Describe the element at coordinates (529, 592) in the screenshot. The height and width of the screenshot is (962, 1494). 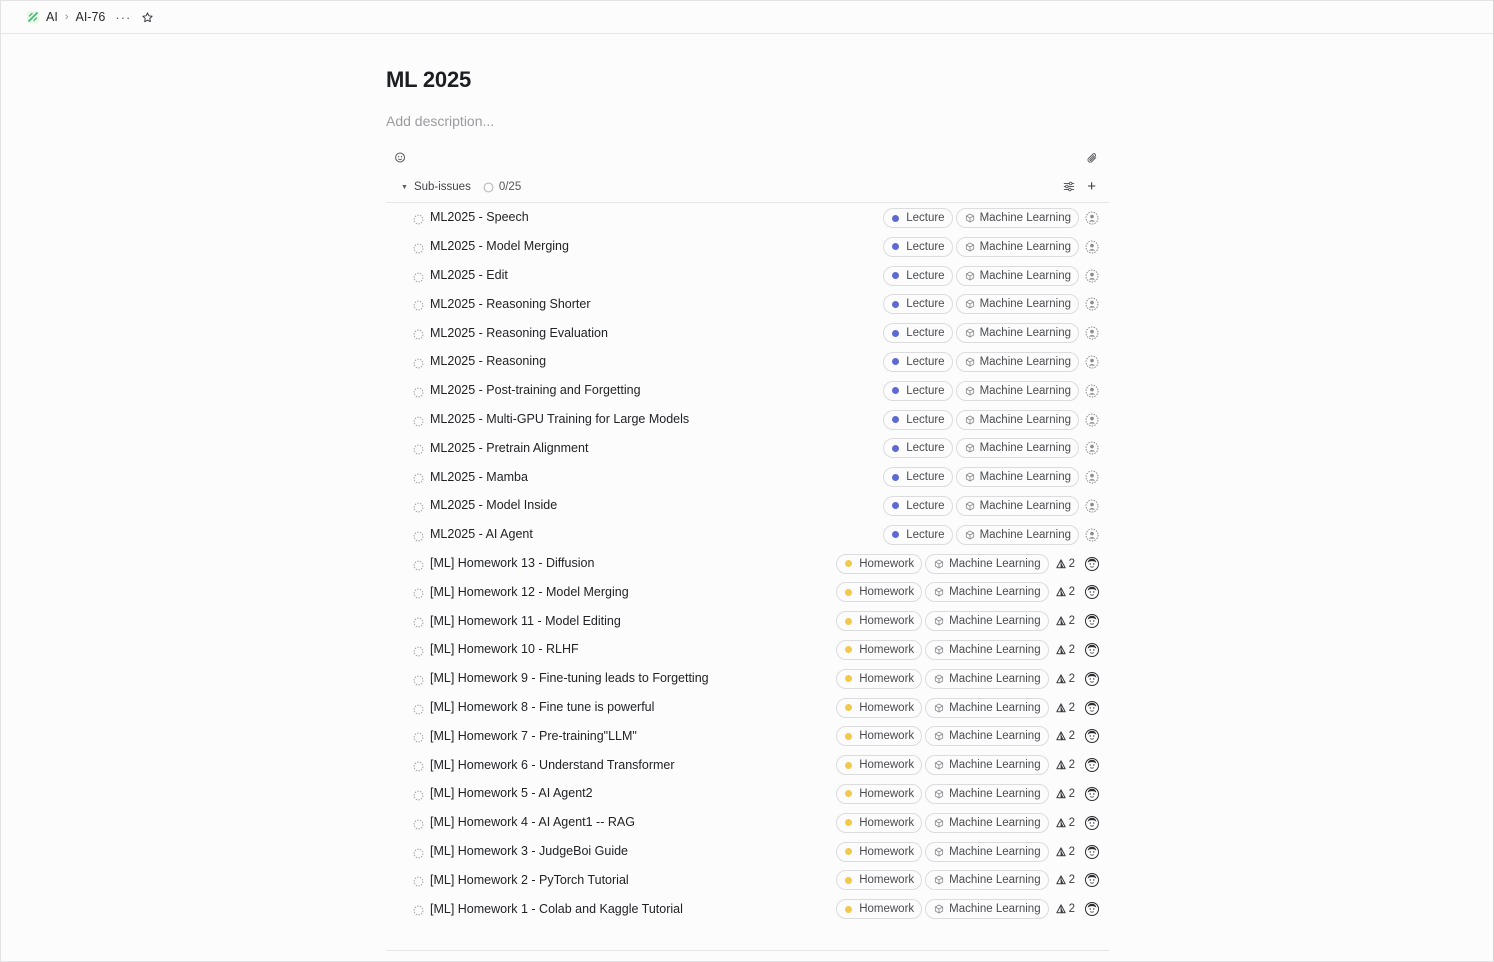
I see `sub-issue-title: [ML] Homework 12 - Model Merging` at that location.